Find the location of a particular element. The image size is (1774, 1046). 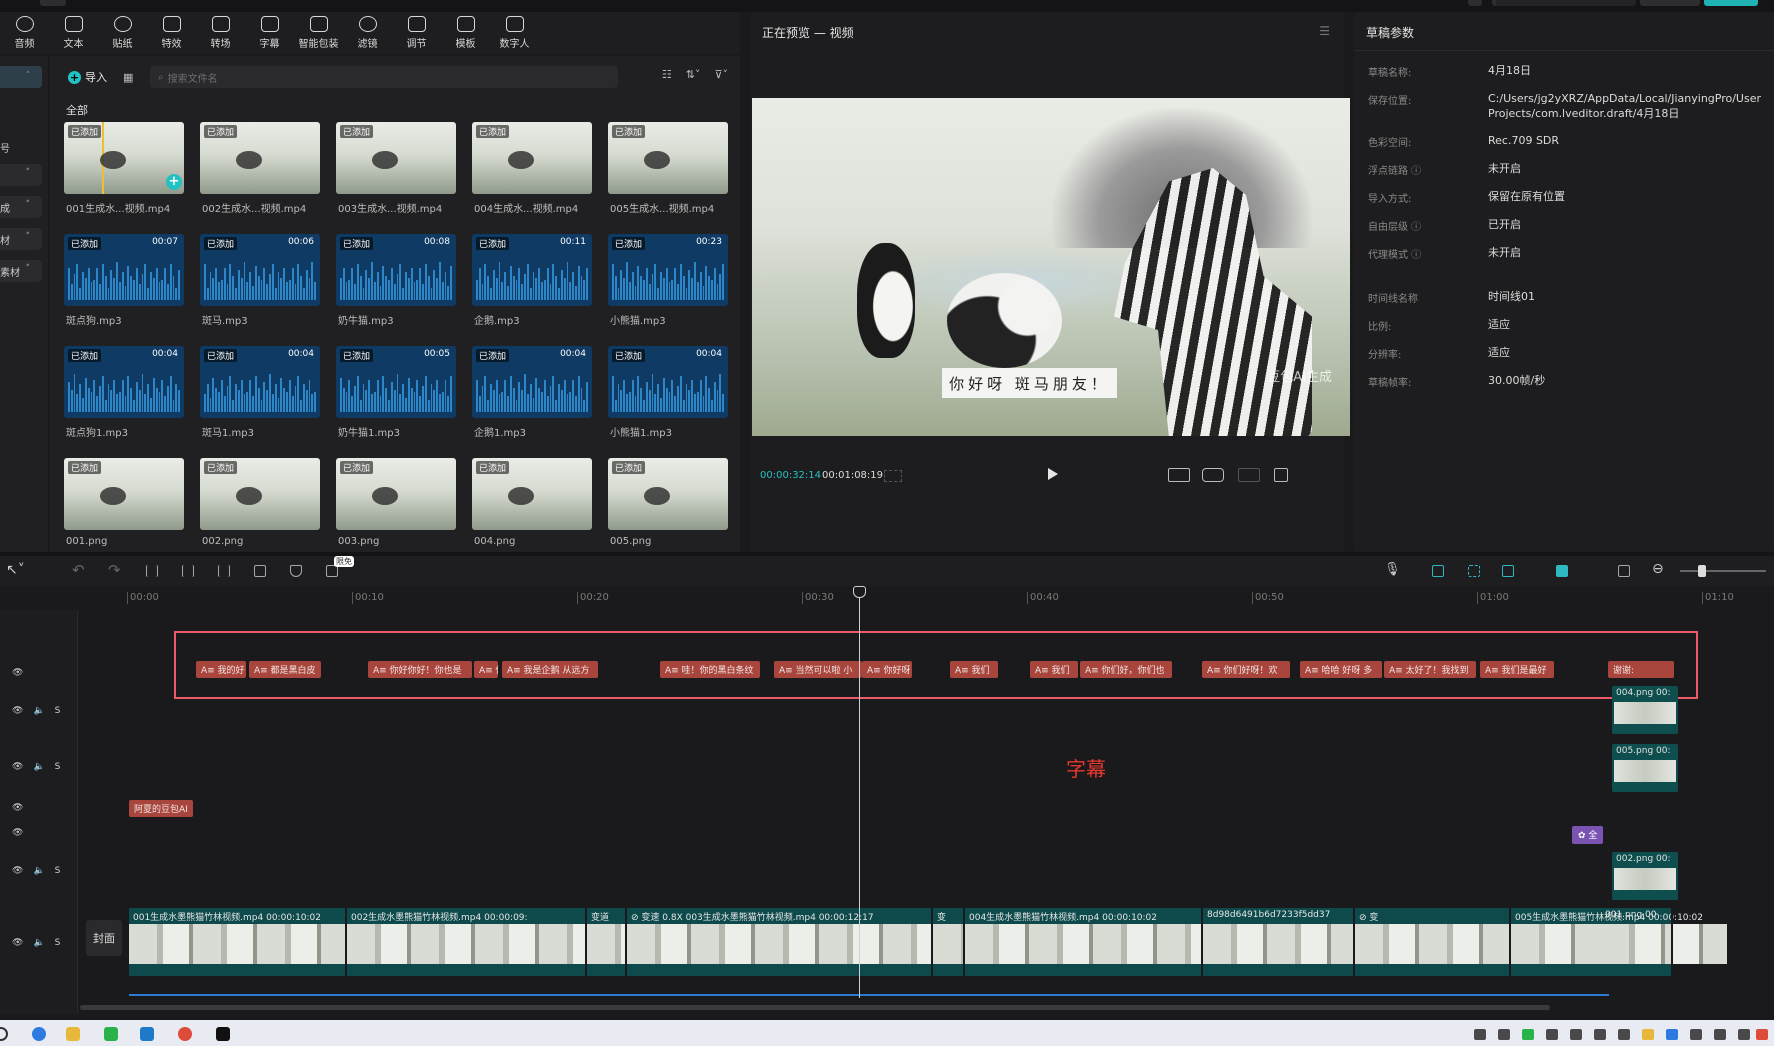

video-clip: 004生成水墨熊猫竹林视频.mp4 00:00:10:02 is located at coordinates (1084, 942).